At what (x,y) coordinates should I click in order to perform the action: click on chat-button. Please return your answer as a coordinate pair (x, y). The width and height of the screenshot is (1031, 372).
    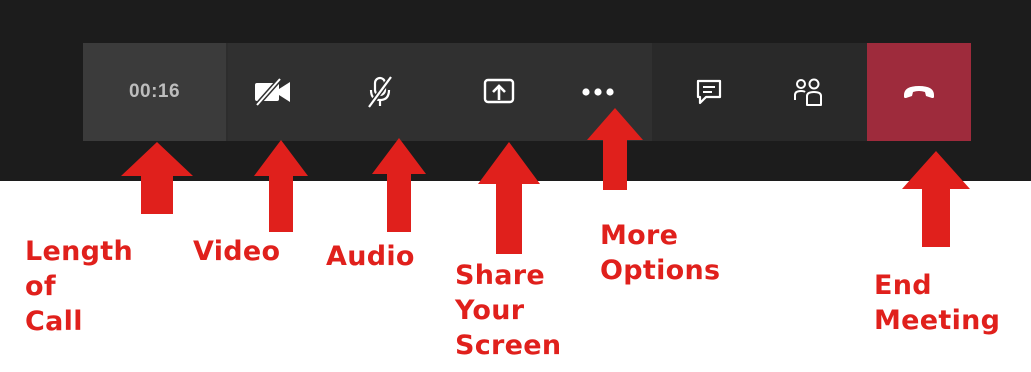
    Looking at the image, I should click on (709, 92).